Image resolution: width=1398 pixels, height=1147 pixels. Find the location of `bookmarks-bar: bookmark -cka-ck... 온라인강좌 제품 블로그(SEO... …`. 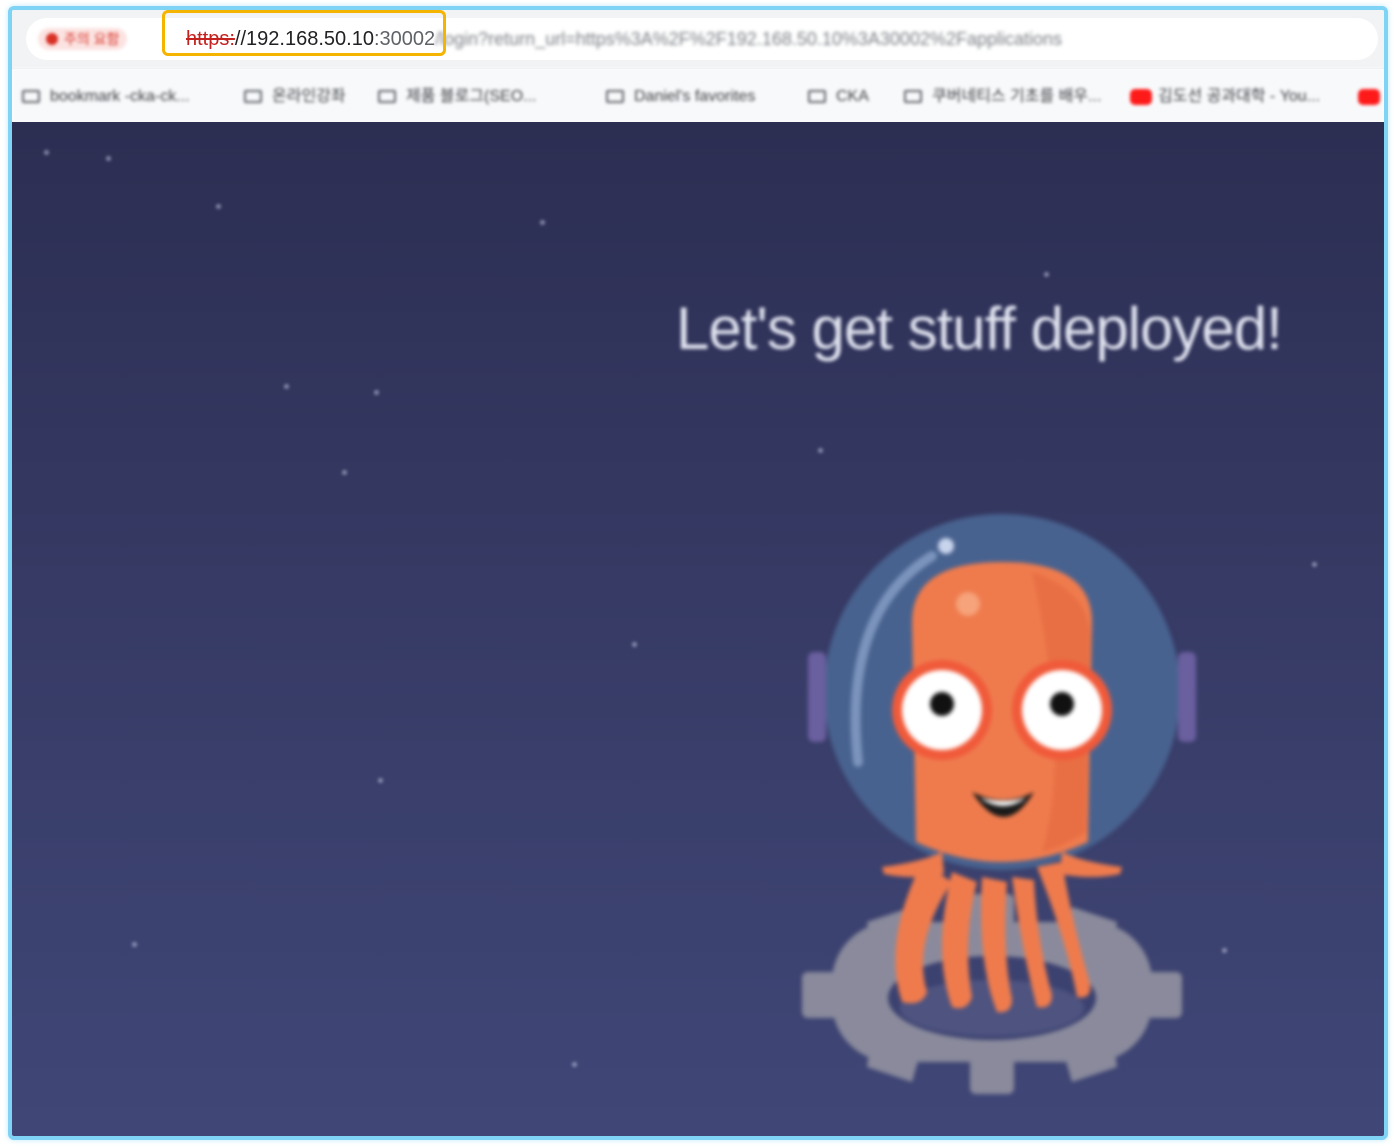

bookmarks-bar: bookmark -cka-ck... 온라인강좌 제품 블로그(SEO... … is located at coordinates (698, 95).